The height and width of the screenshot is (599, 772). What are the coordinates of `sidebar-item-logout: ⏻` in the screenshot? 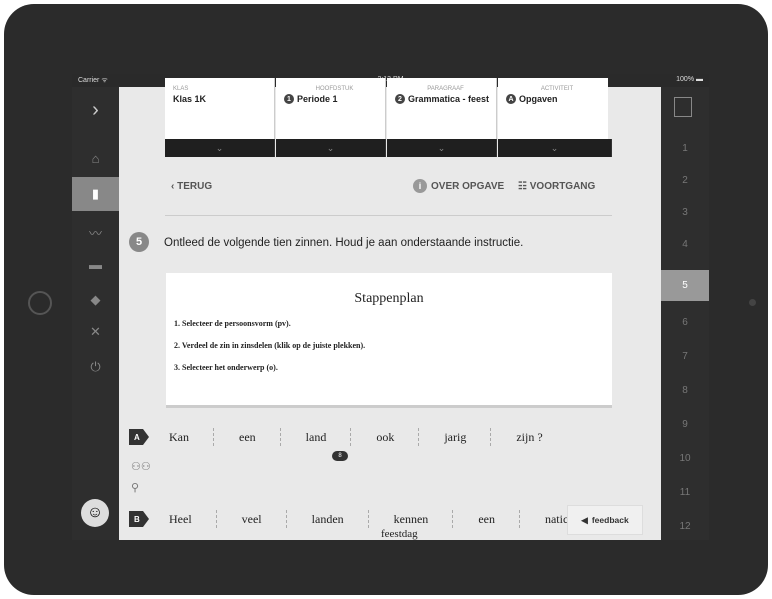 It's located at (95, 367).